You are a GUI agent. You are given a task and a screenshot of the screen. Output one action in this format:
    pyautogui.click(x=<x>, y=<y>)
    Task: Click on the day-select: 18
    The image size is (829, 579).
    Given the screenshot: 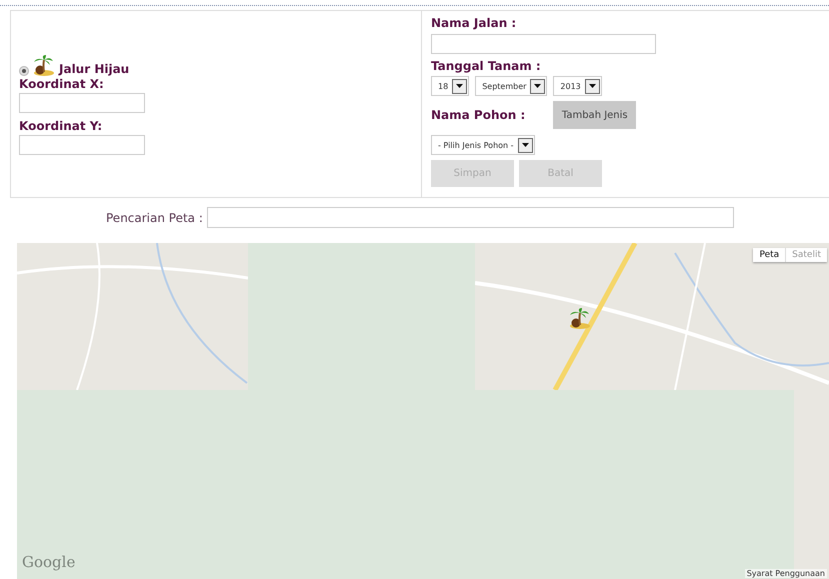 What is the action you would take?
    pyautogui.click(x=450, y=86)
    